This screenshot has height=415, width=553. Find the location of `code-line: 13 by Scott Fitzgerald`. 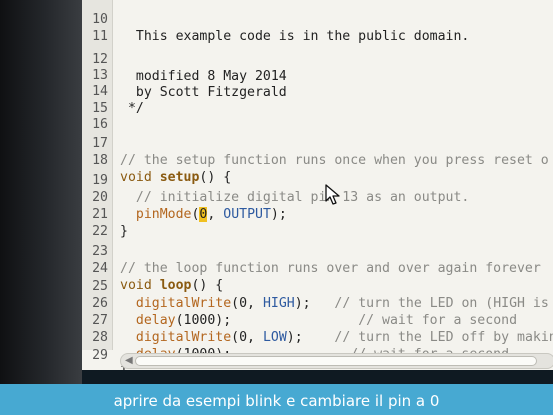

code-line: 13 by Scott Fitzgerald is located at coordinates (317, 75).